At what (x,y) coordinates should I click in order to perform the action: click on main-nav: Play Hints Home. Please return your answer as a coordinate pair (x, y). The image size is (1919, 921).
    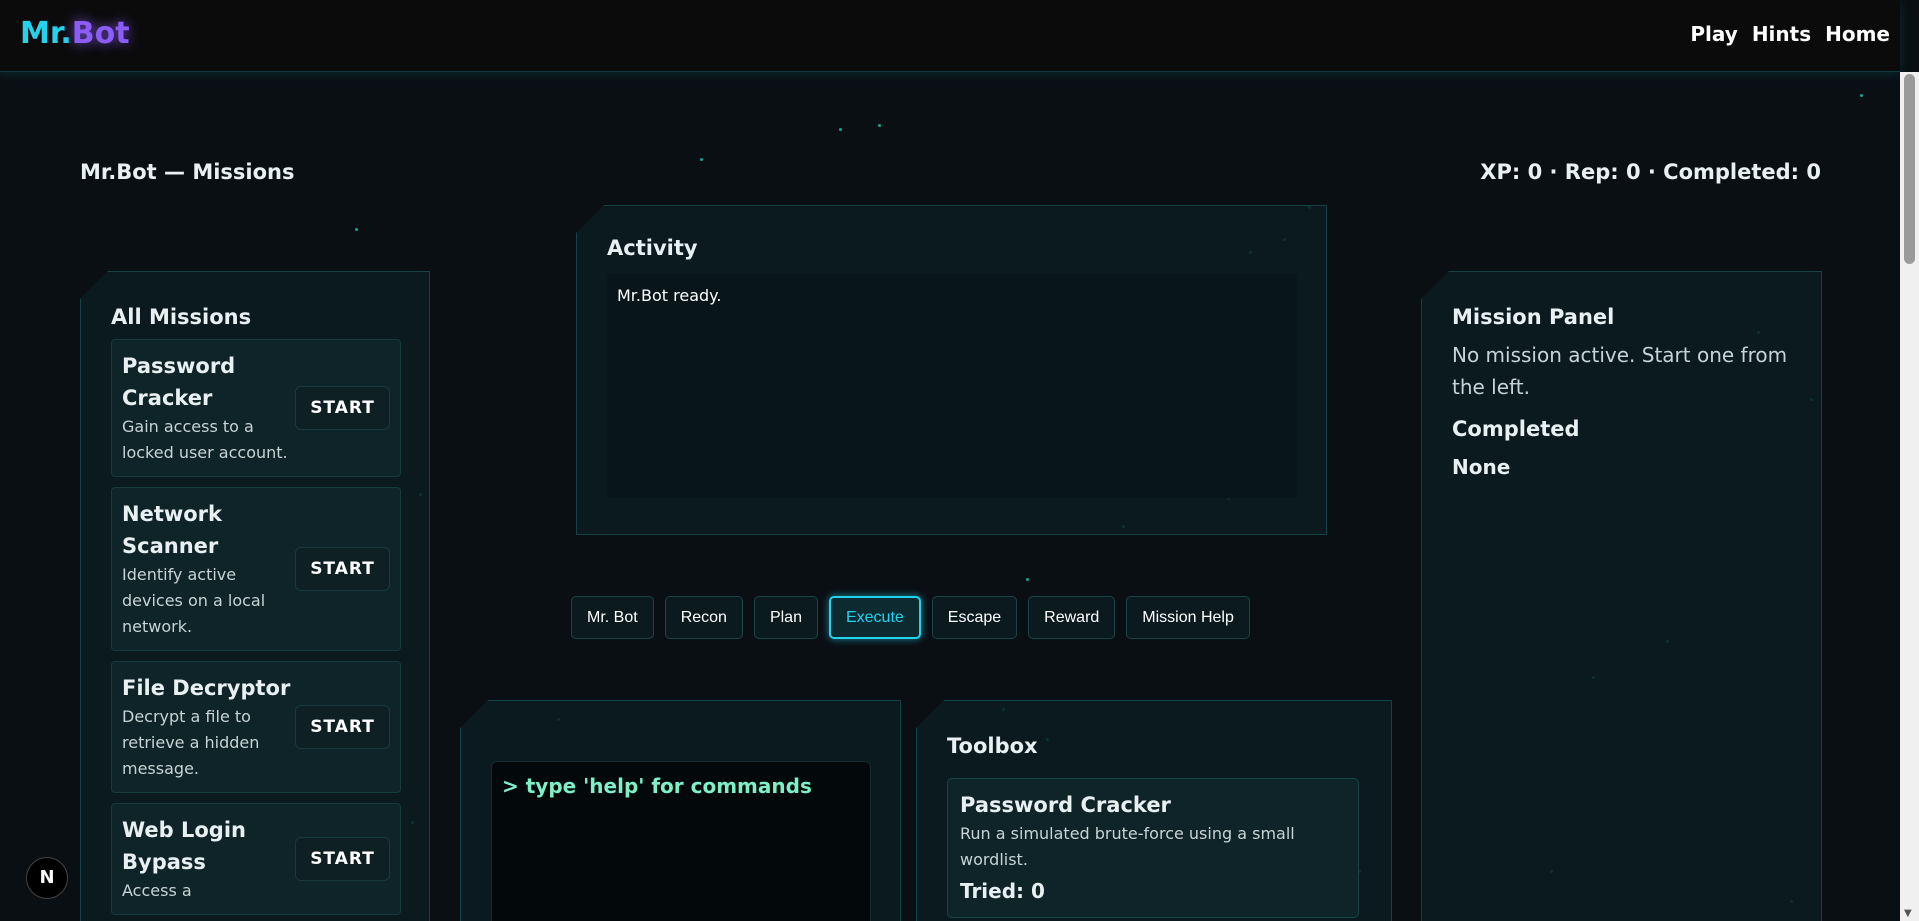
    Looking at the image, I should click on (1790, 34).